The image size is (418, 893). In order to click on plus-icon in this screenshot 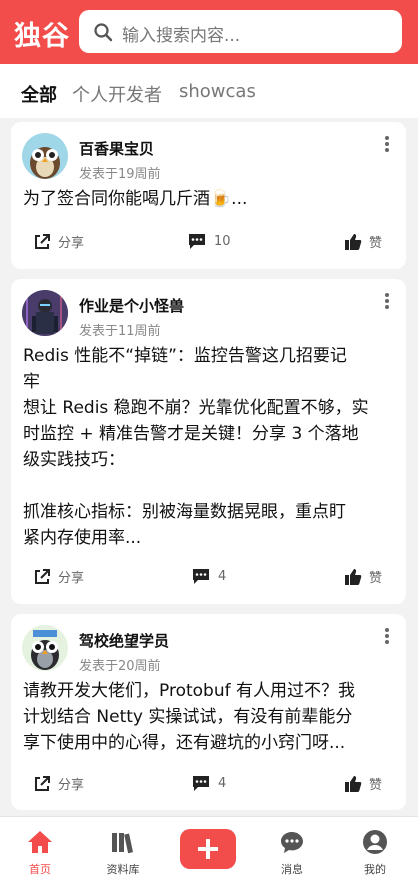, I will do `click(208, 849)`.